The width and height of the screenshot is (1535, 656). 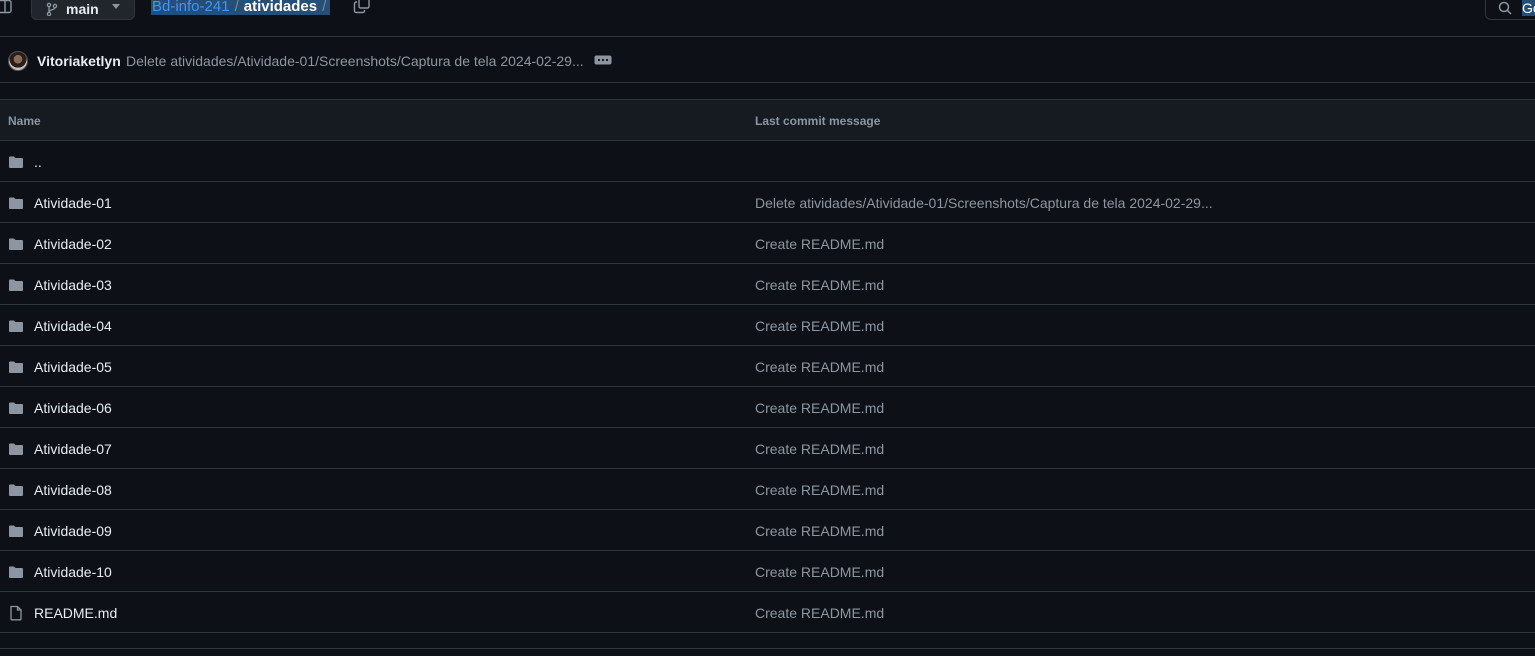 I want to click on go-to-file-input: Go, so click(x=1510, y=10).